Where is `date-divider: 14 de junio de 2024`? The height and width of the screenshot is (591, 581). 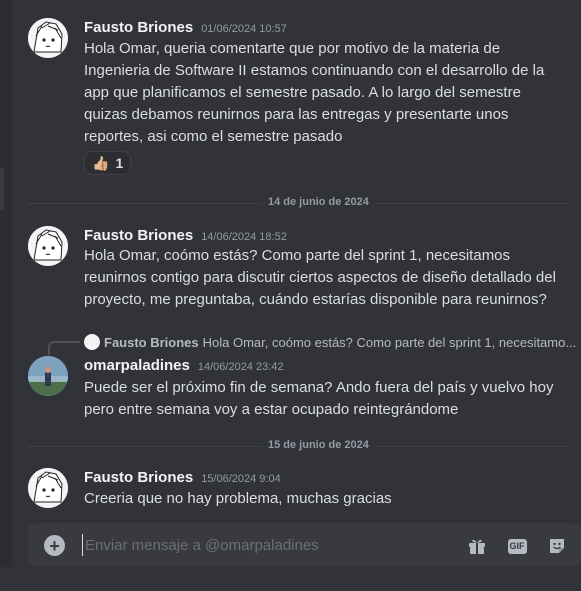 date-divider: 14 de junio de 2024 is located at coordinates (298, 202).